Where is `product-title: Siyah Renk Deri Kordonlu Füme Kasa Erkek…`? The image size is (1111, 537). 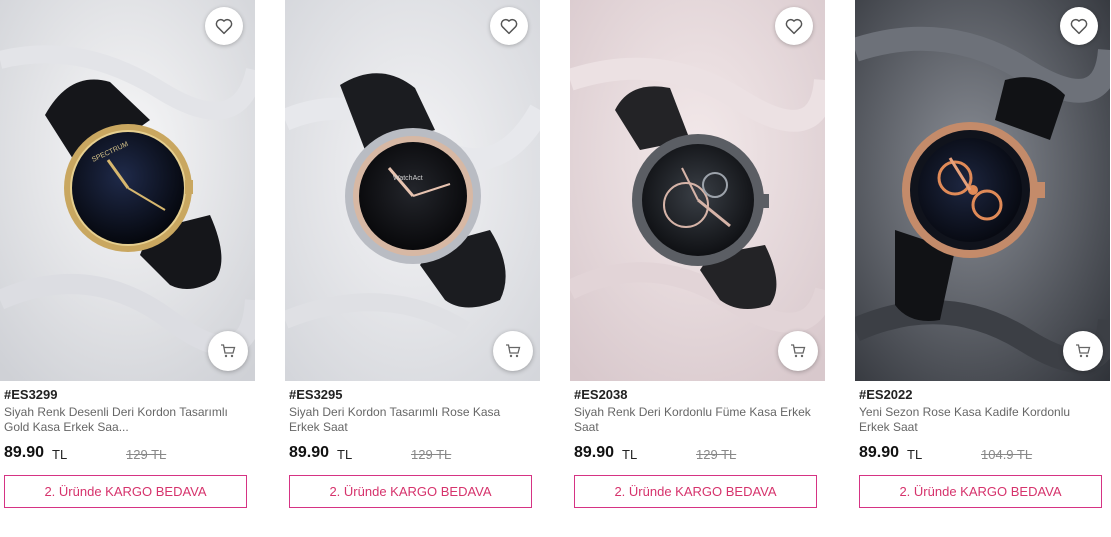
product-title: Siyah Renk Deri Kordonlu Füme Kasa Erkek… is located at coordinates (694, 420).